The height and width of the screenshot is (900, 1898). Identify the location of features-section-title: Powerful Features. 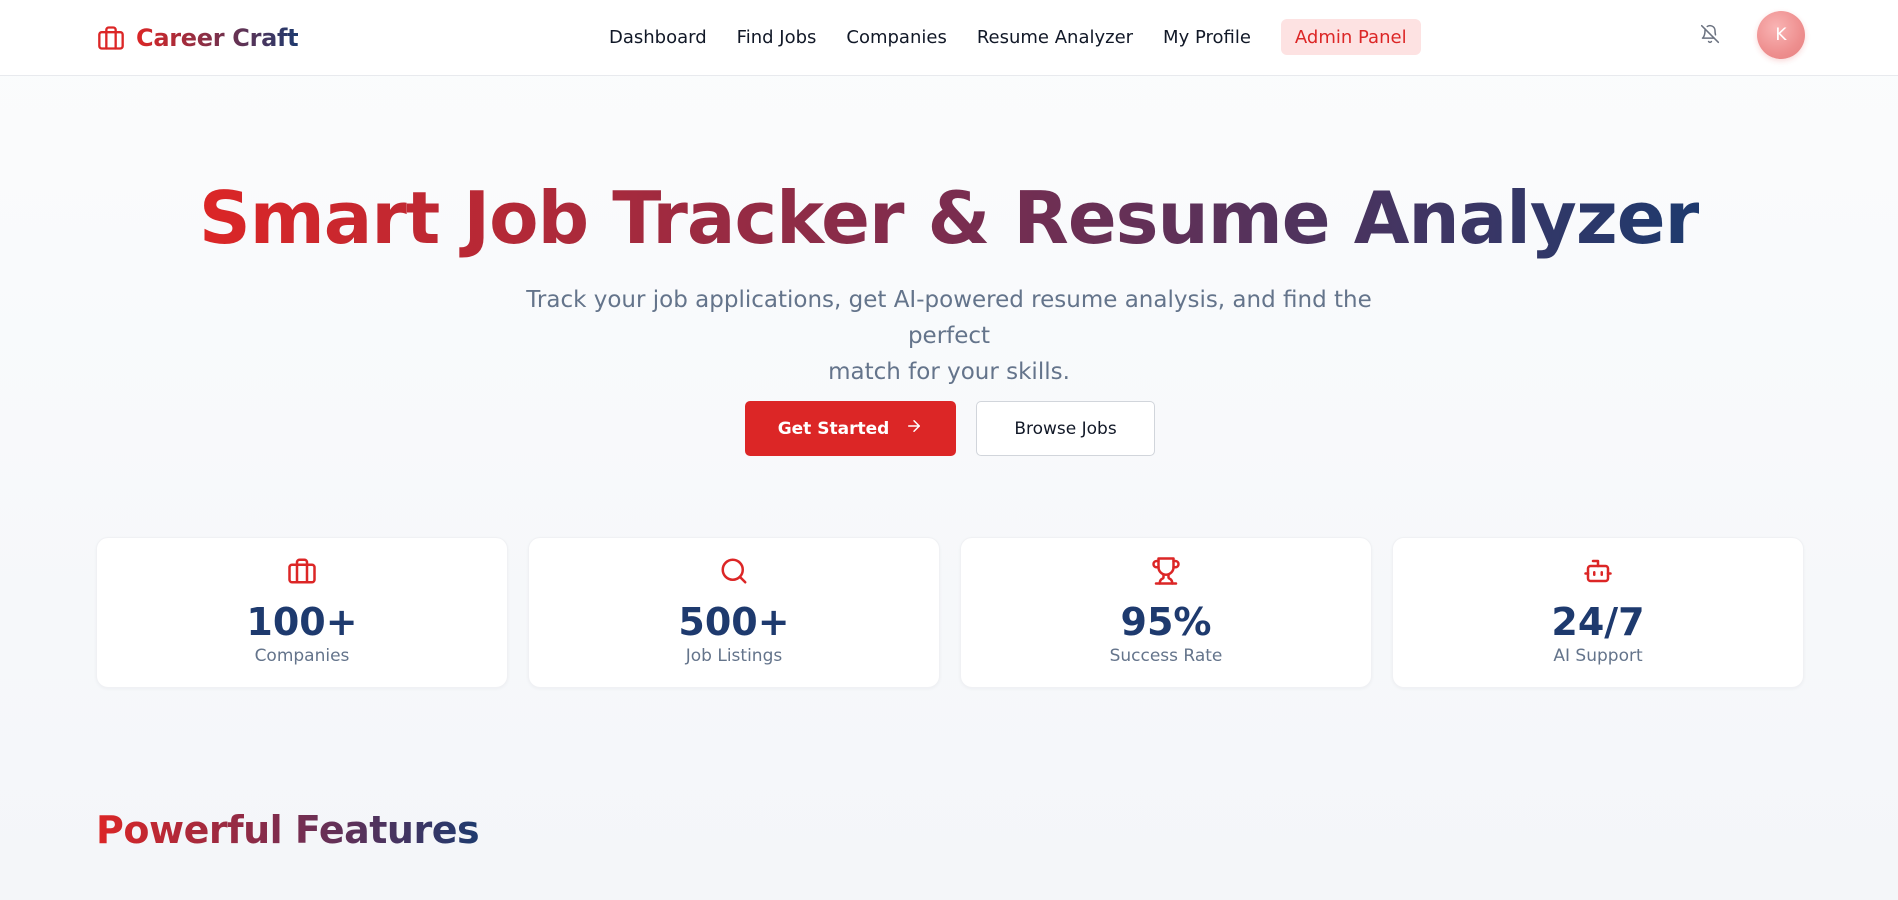
(288, 833).